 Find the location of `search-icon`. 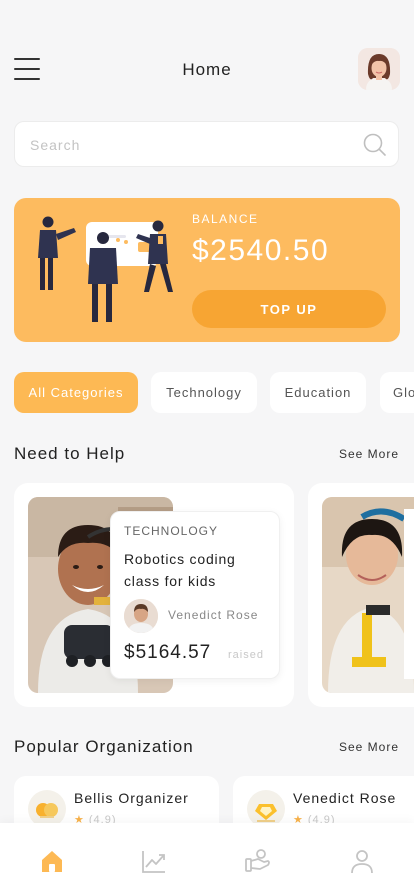

search-icon is located at coordinates (375, 145).